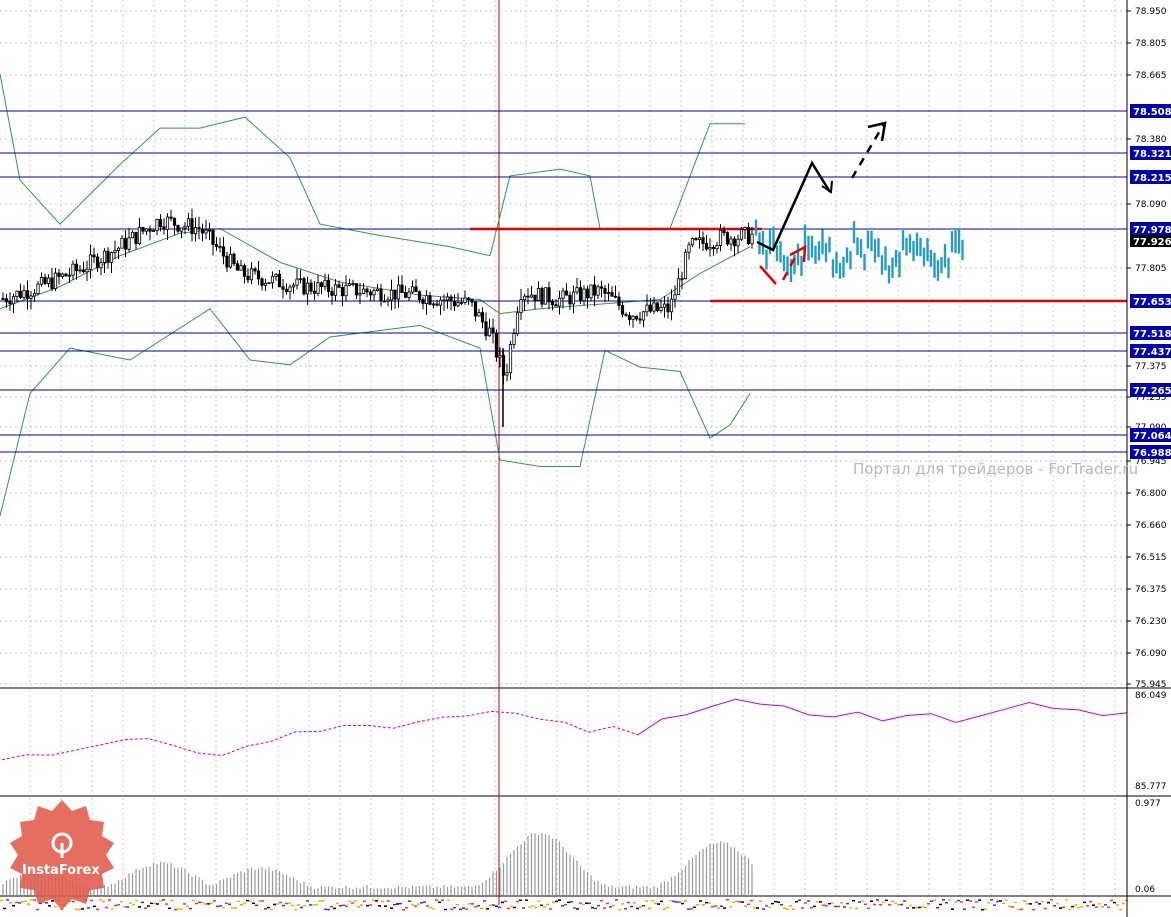 This screenshot has width=1171, height=917. Describe the element at coordinates (1151, 44) in the screenshot. I see `axis-tick-label: 78.805` at that location.